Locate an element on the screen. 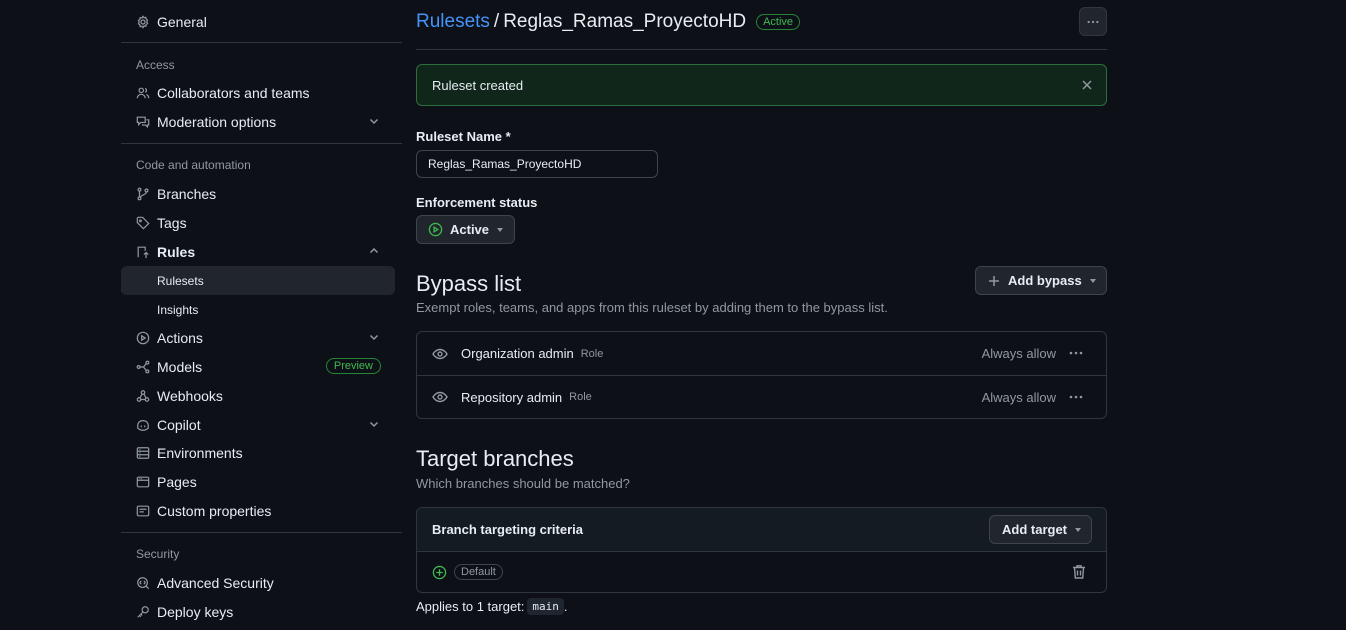  sidebar-item-label: Moderation options is located at coordinates (217, 121).